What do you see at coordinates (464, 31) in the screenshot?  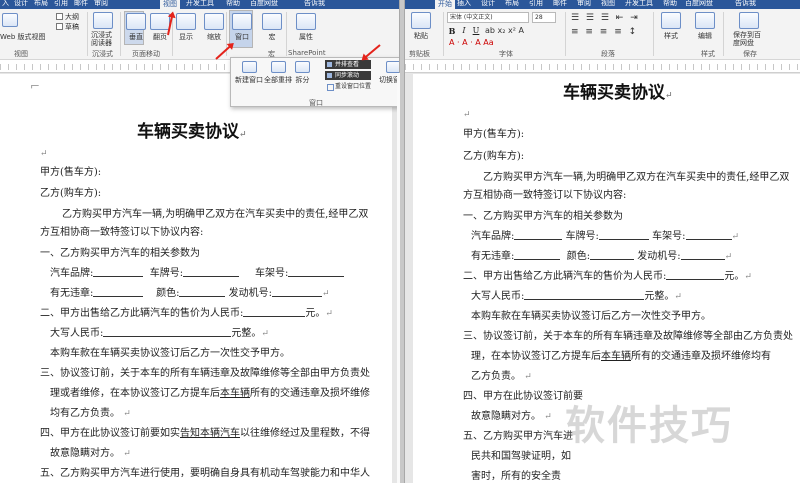 I see `italic-button: I` at bounding box center [464, 31].